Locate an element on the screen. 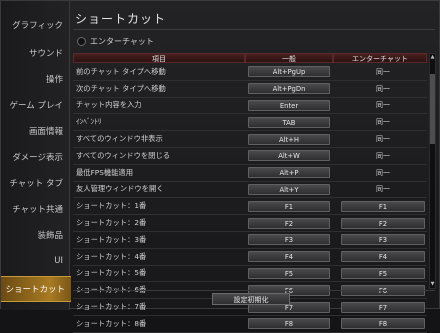 The width and height of the screenshot is (440, 333). table-row: 最低FPS機能適用 Alt+P 同一 is located at coordinates (250, 173).